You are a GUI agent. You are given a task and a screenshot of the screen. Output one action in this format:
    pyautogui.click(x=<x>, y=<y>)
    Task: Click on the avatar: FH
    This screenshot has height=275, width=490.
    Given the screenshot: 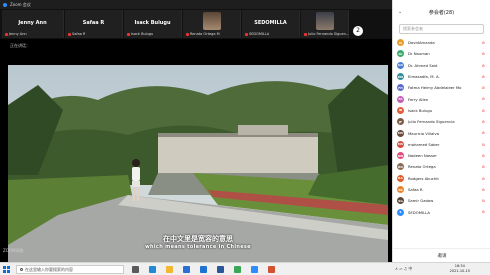 What is the action you would take?
    pyautogui.click(x=400, y=88)
    